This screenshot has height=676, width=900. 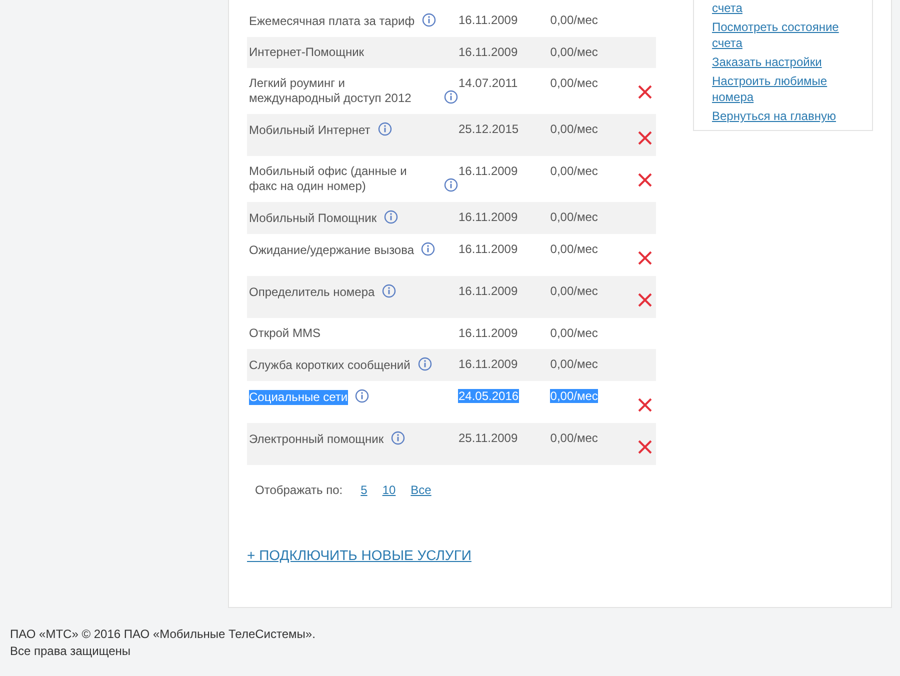 I want to click on service-name: Социальные сети, so click(x=298, y=397).